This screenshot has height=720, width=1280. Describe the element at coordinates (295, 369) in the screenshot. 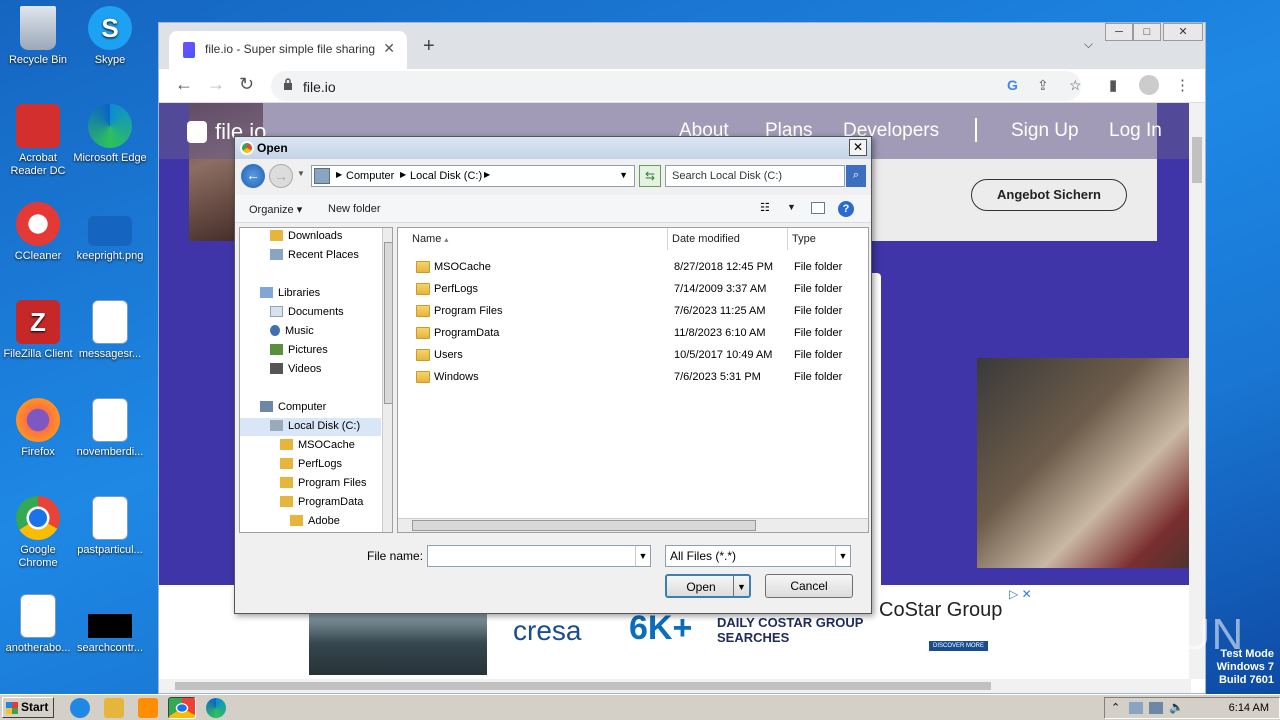

I see `nav-videos: Videos` at that location.